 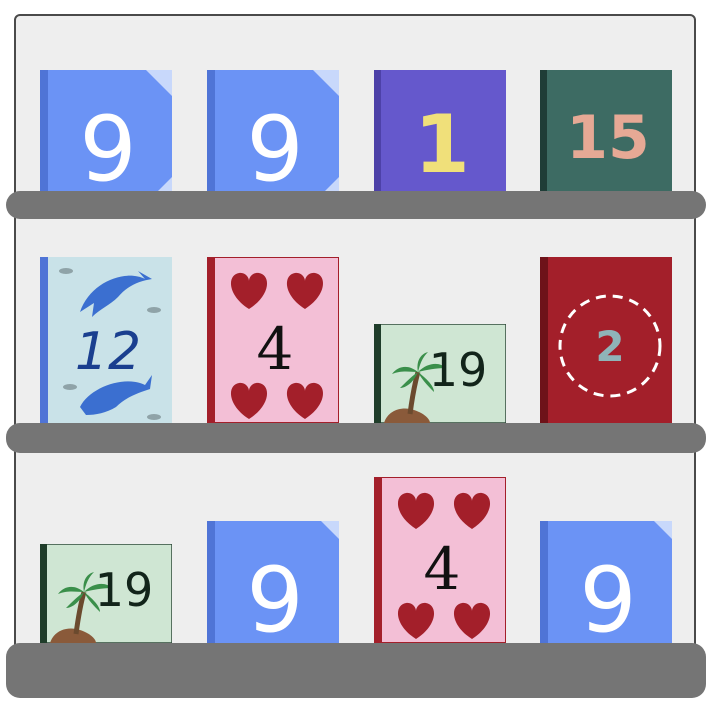 I want to click on book-number: 2, so click(x=609, y=346).